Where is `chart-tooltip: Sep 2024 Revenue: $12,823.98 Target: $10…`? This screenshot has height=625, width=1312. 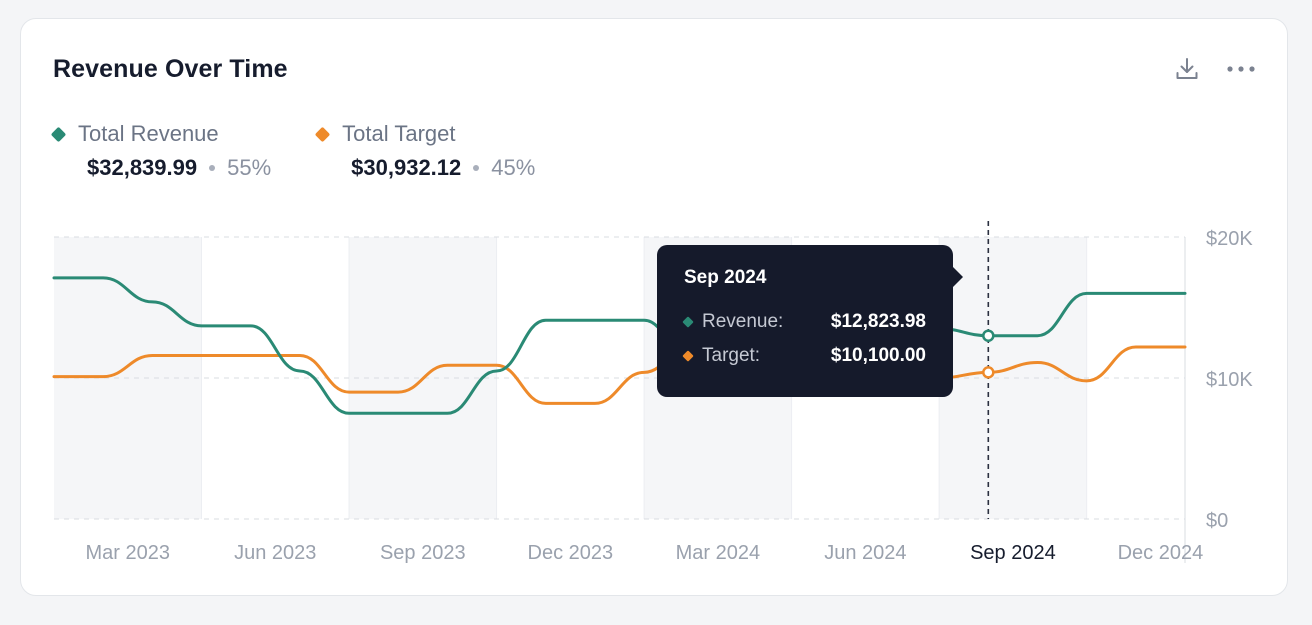
chart-tooltip: Sep 2024 Revenue: $12,823.98 Target: $10… is located at coordinates (810, 321).